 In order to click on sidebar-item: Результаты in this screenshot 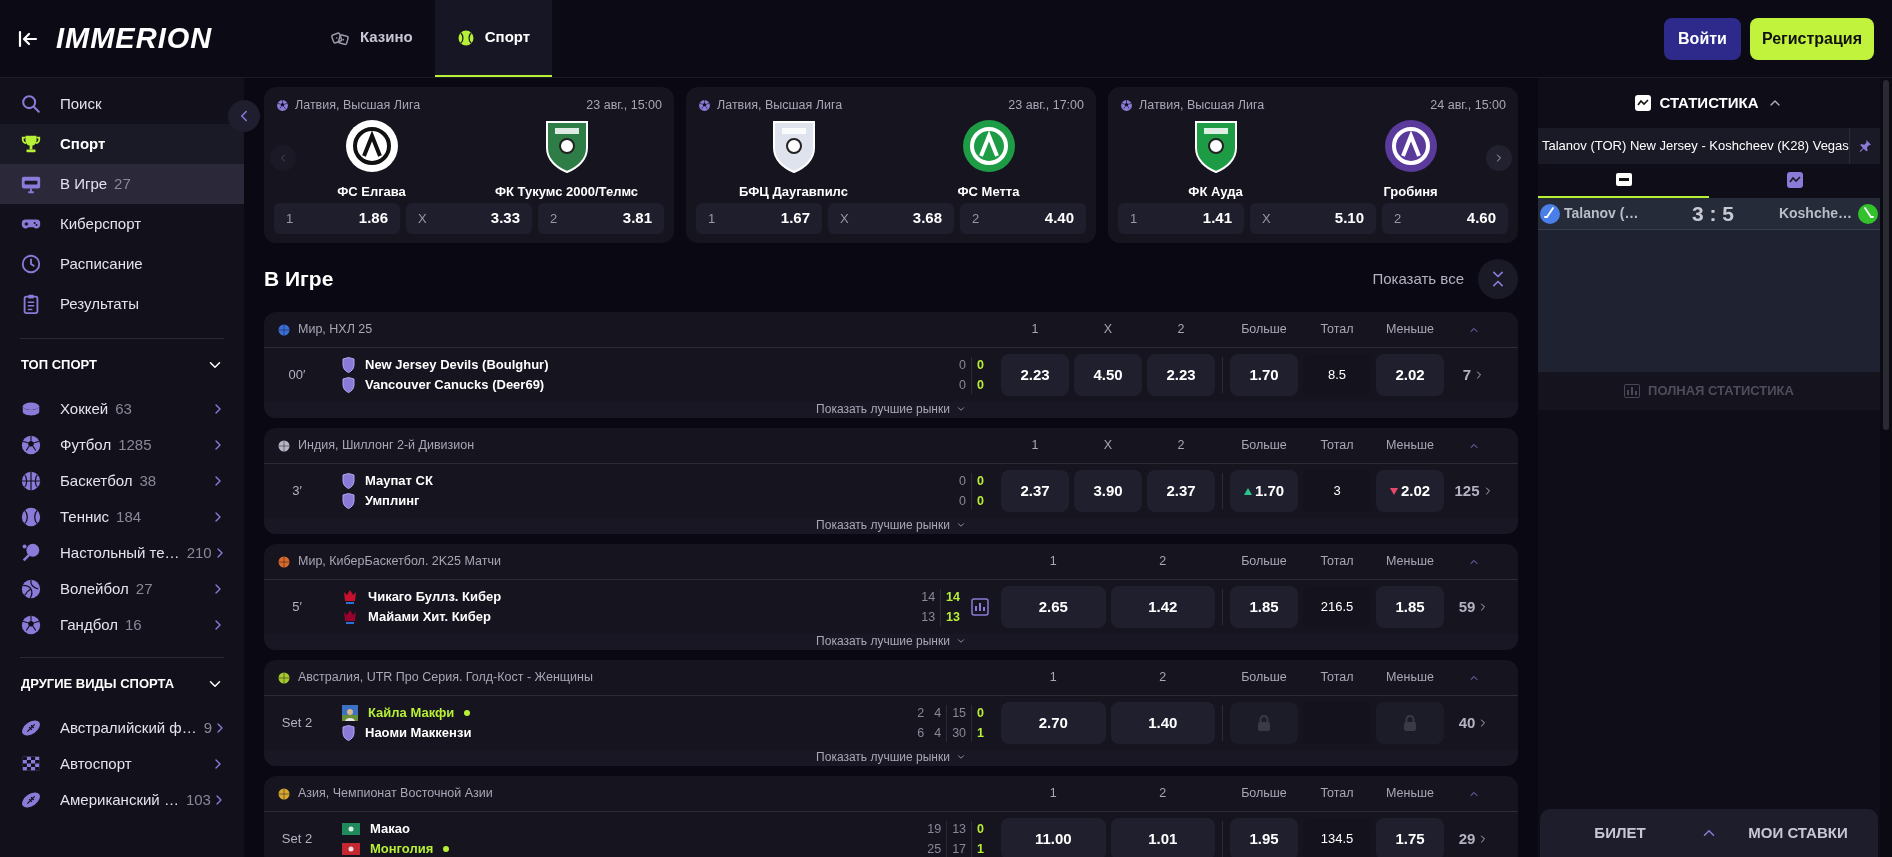, I will do `click(112, 304)`.